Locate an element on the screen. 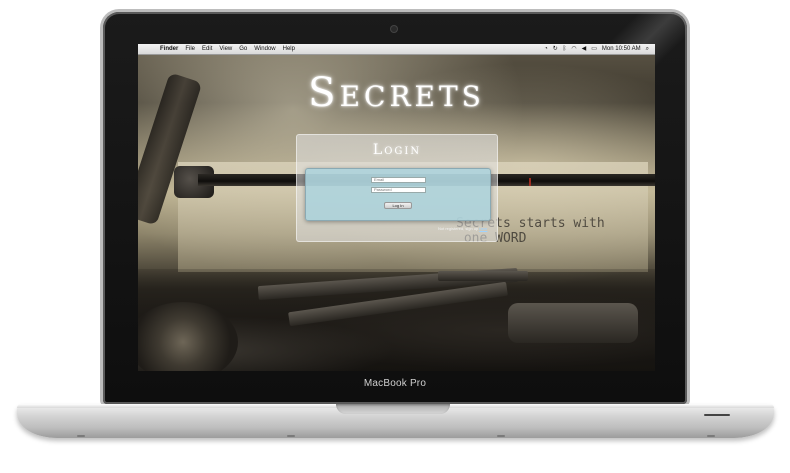  bluetooth-icon: ᛒ is located at coordinates (565, 49).